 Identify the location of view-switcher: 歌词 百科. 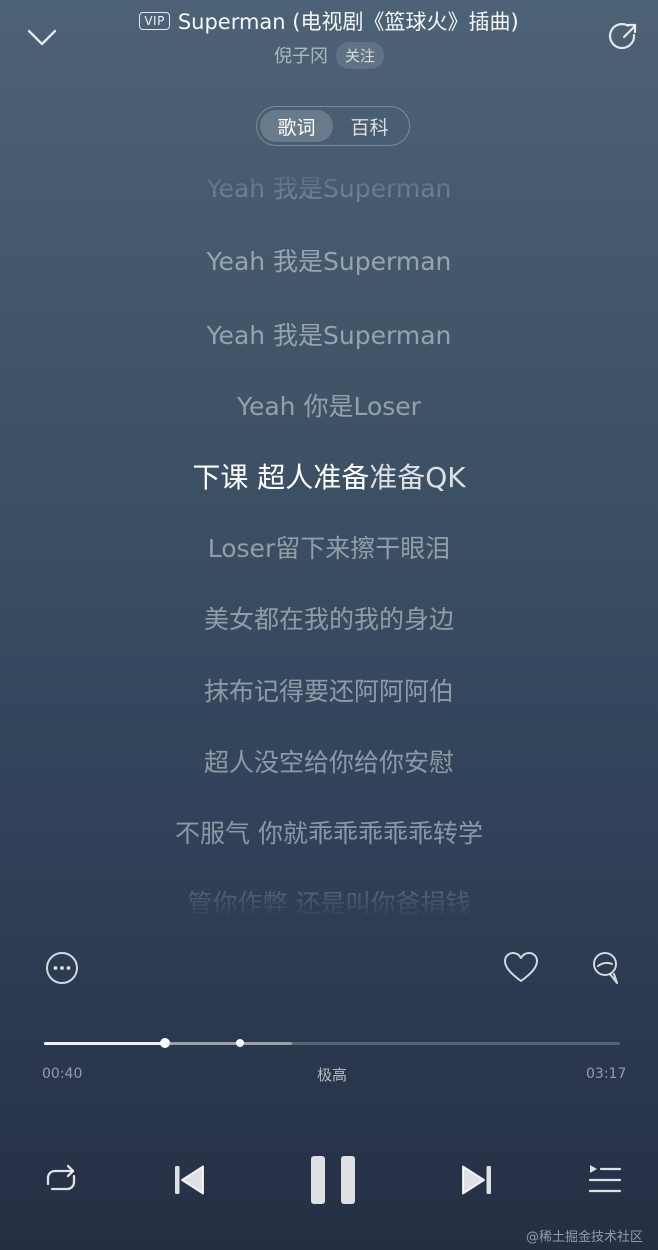
(333, 126).